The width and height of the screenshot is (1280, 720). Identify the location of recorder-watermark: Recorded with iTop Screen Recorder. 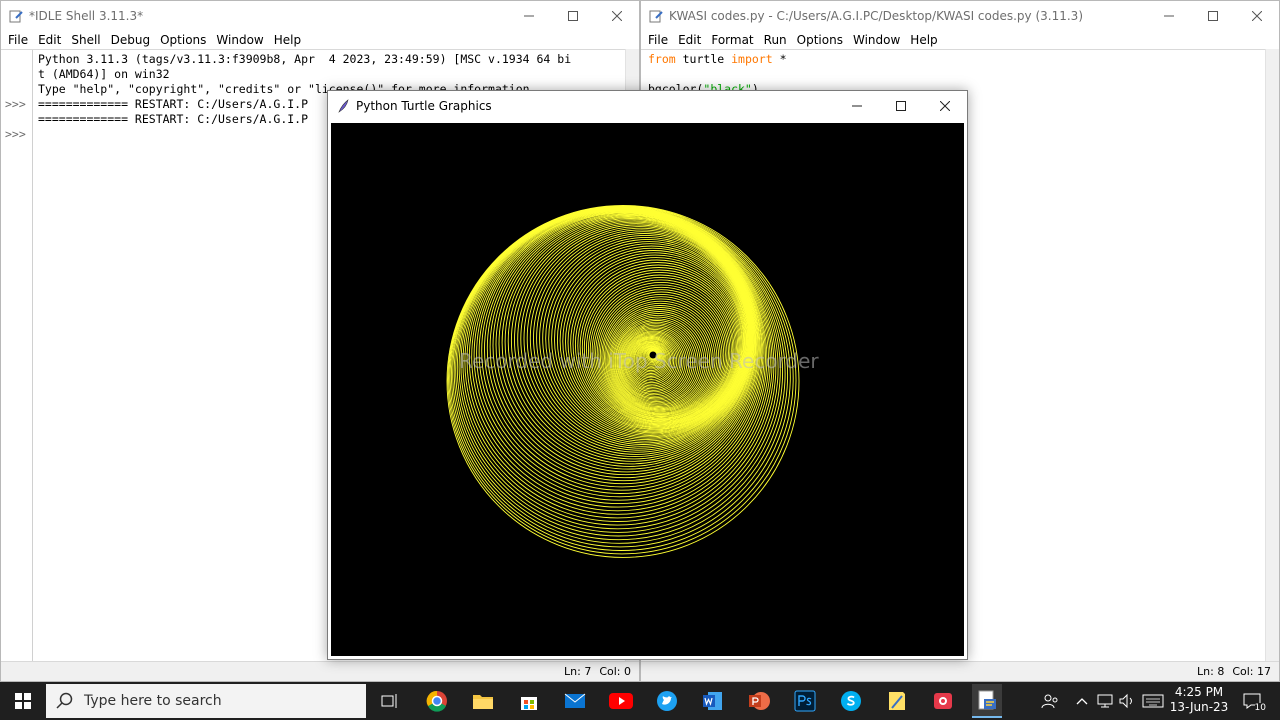
(639, 361).